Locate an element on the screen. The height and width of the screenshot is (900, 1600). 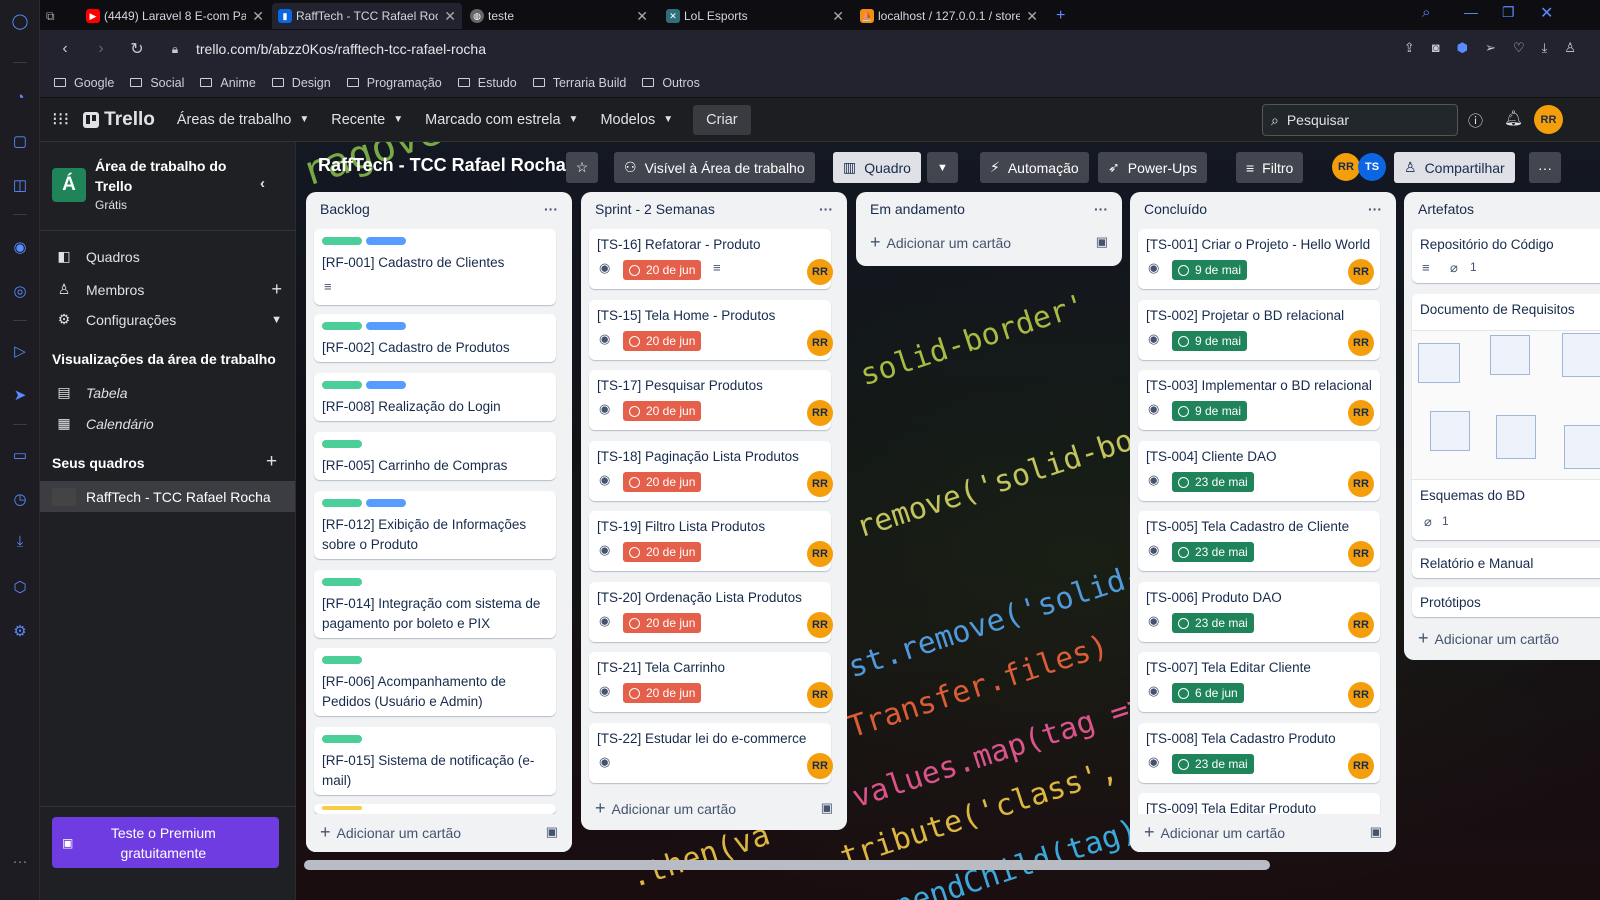
lock-icon: 🔒︎ is located at coordinates (175, 49).